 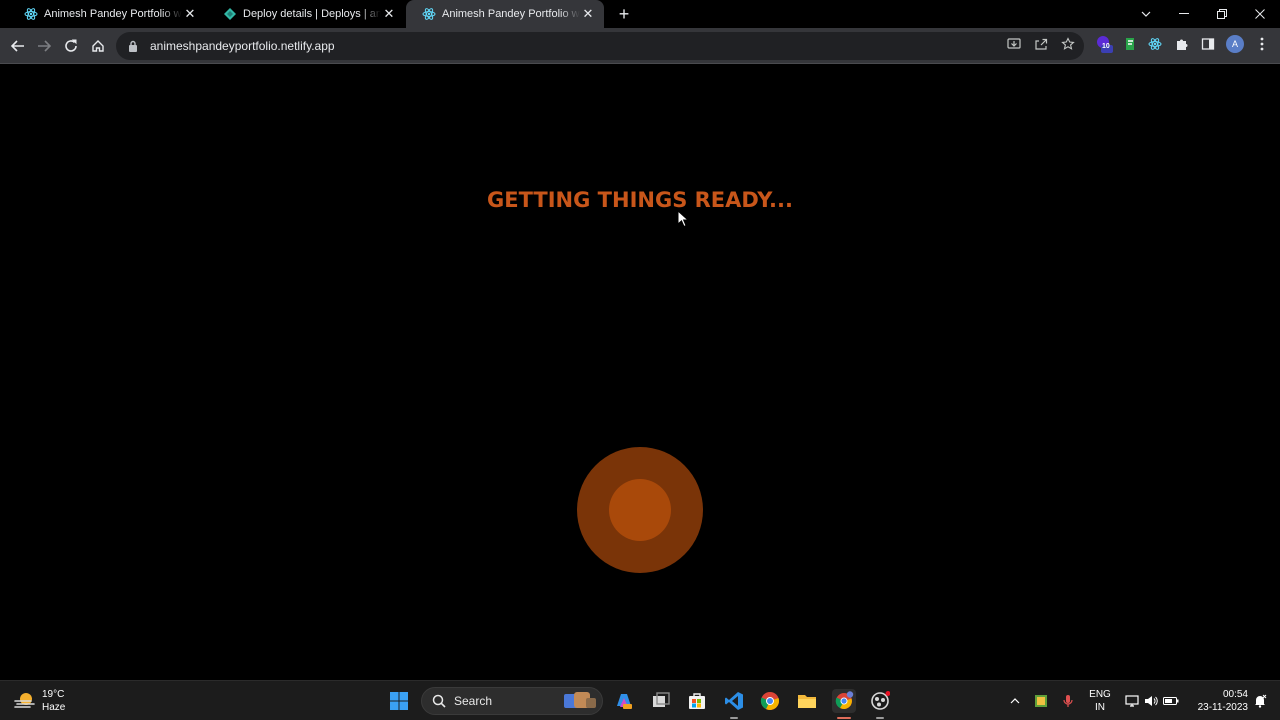 What do you see at coordinates (1100, 694) in the screenshot?
I see `language-line-1: ENG` at bounding box center [1100, 694].